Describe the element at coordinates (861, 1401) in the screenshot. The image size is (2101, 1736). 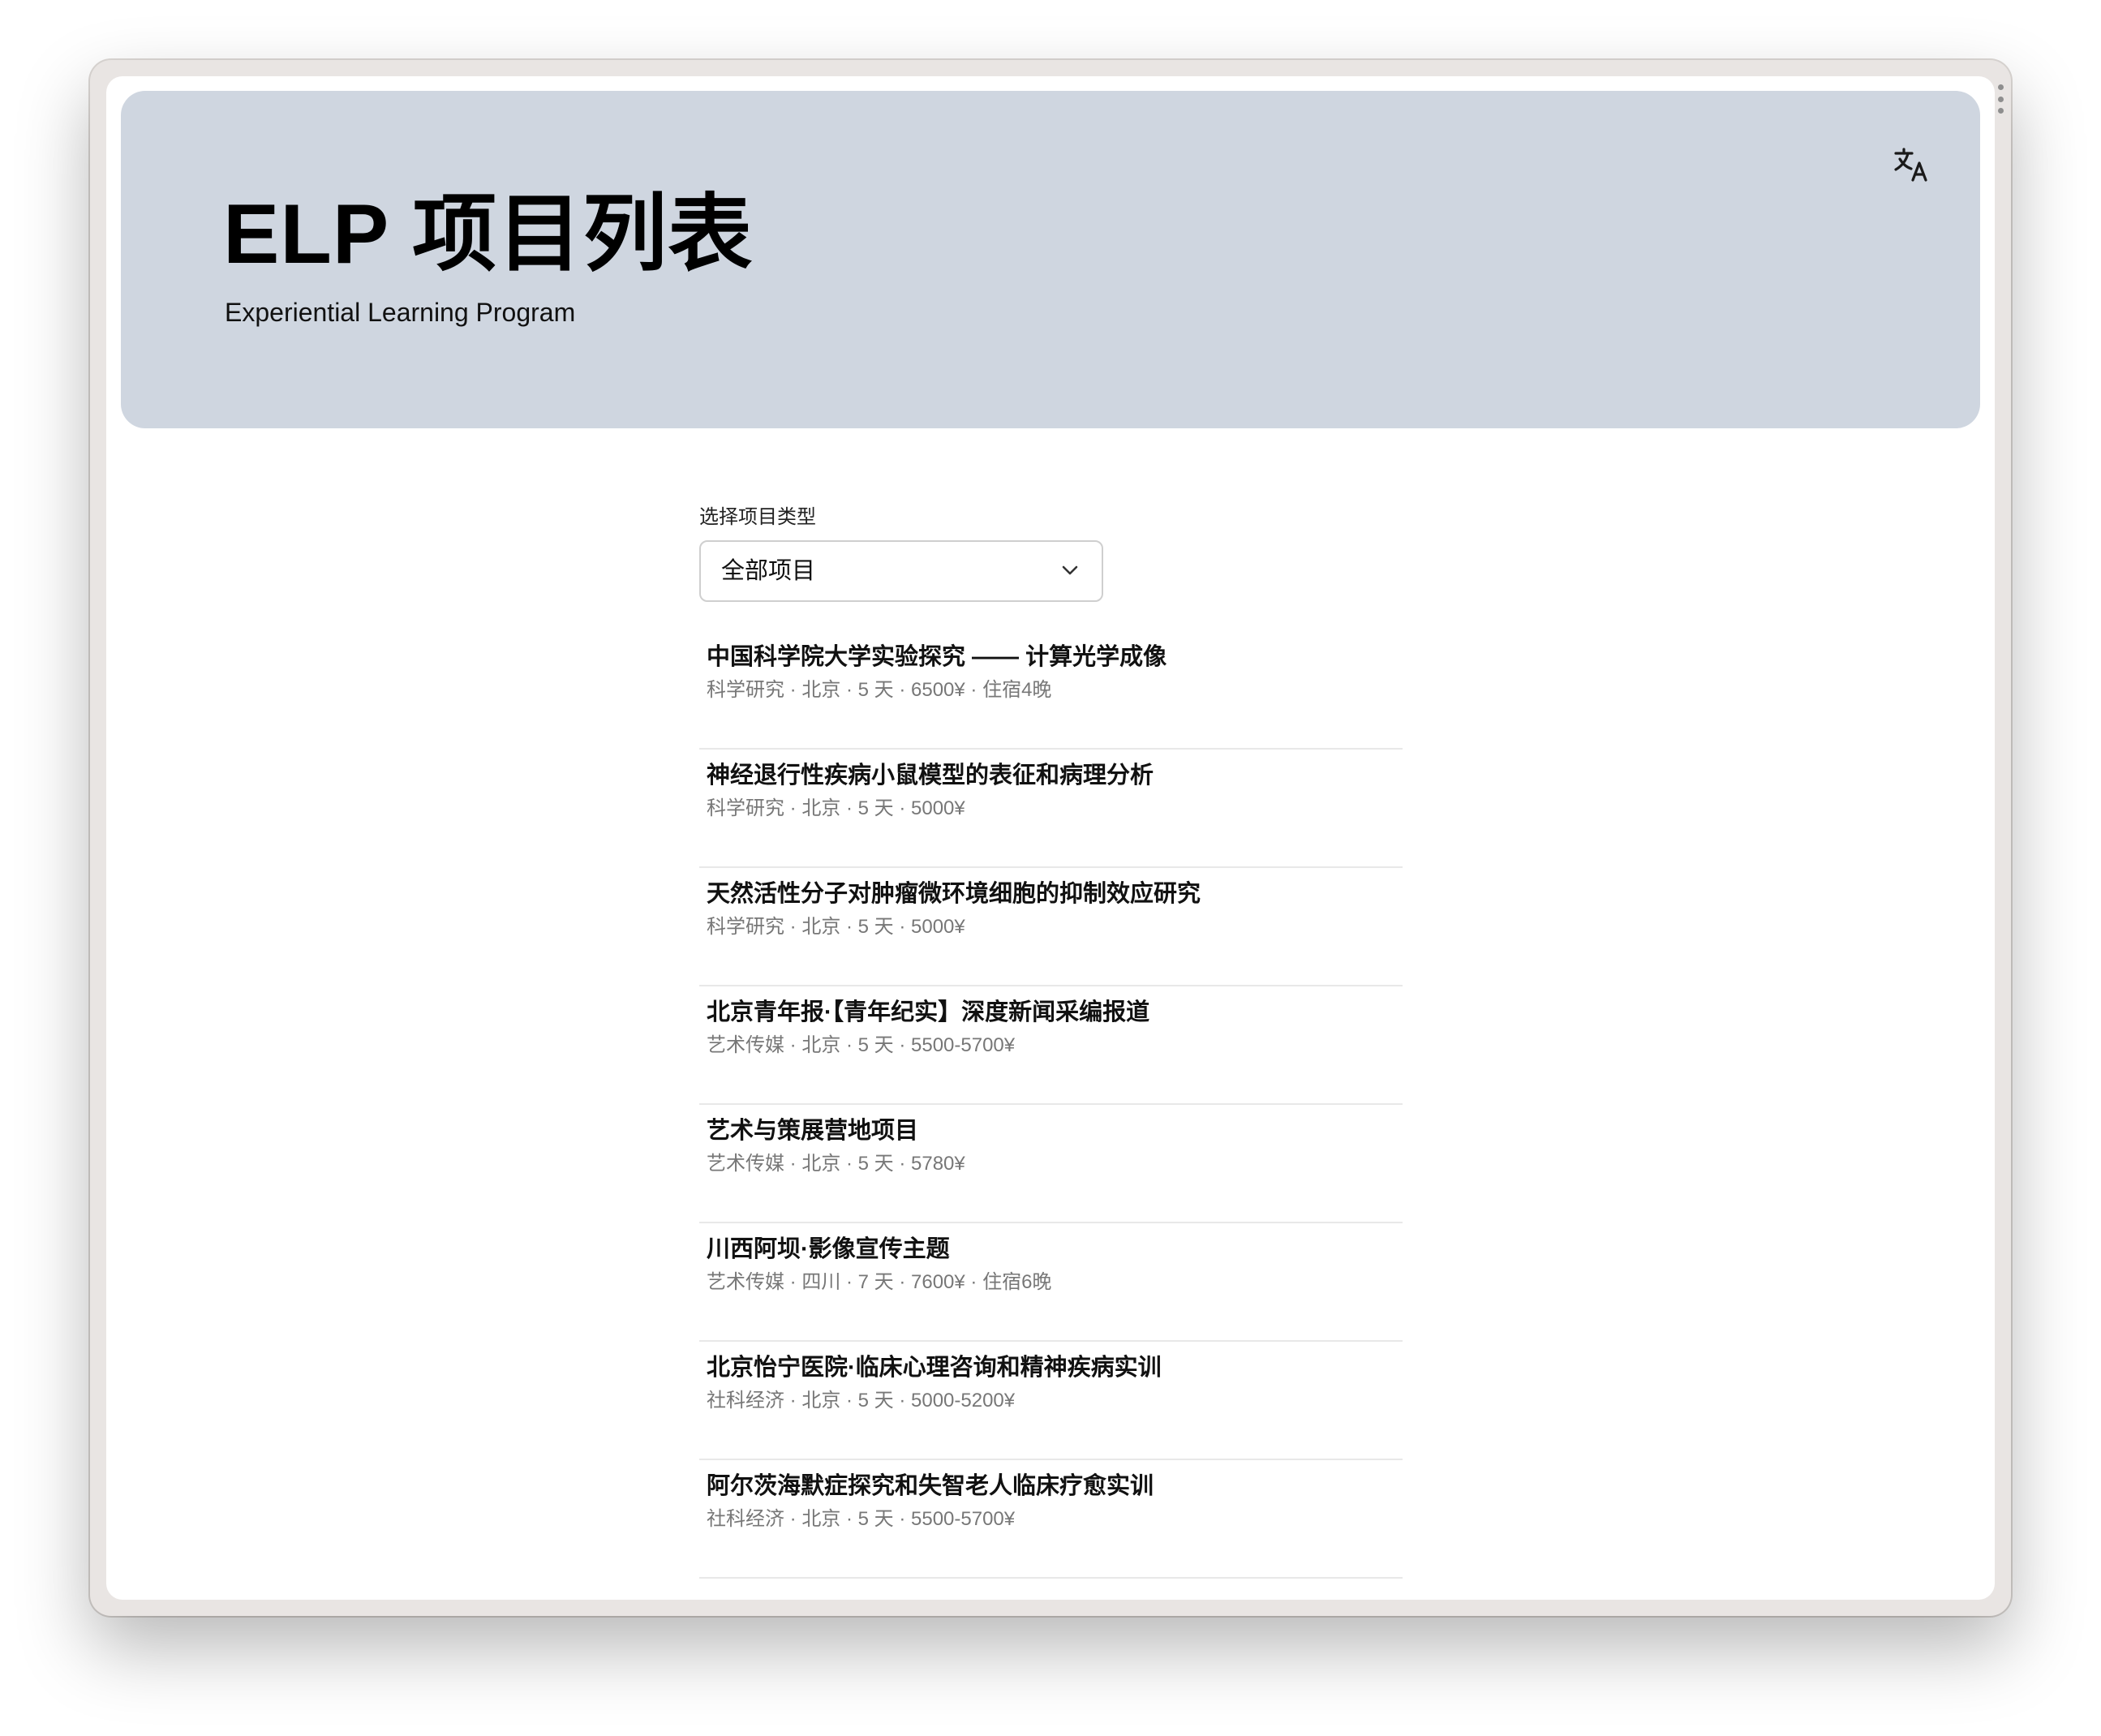
I see `project-meta: 社科经济 · 北京 · 5 天 · 5000-5200¥` at that location.